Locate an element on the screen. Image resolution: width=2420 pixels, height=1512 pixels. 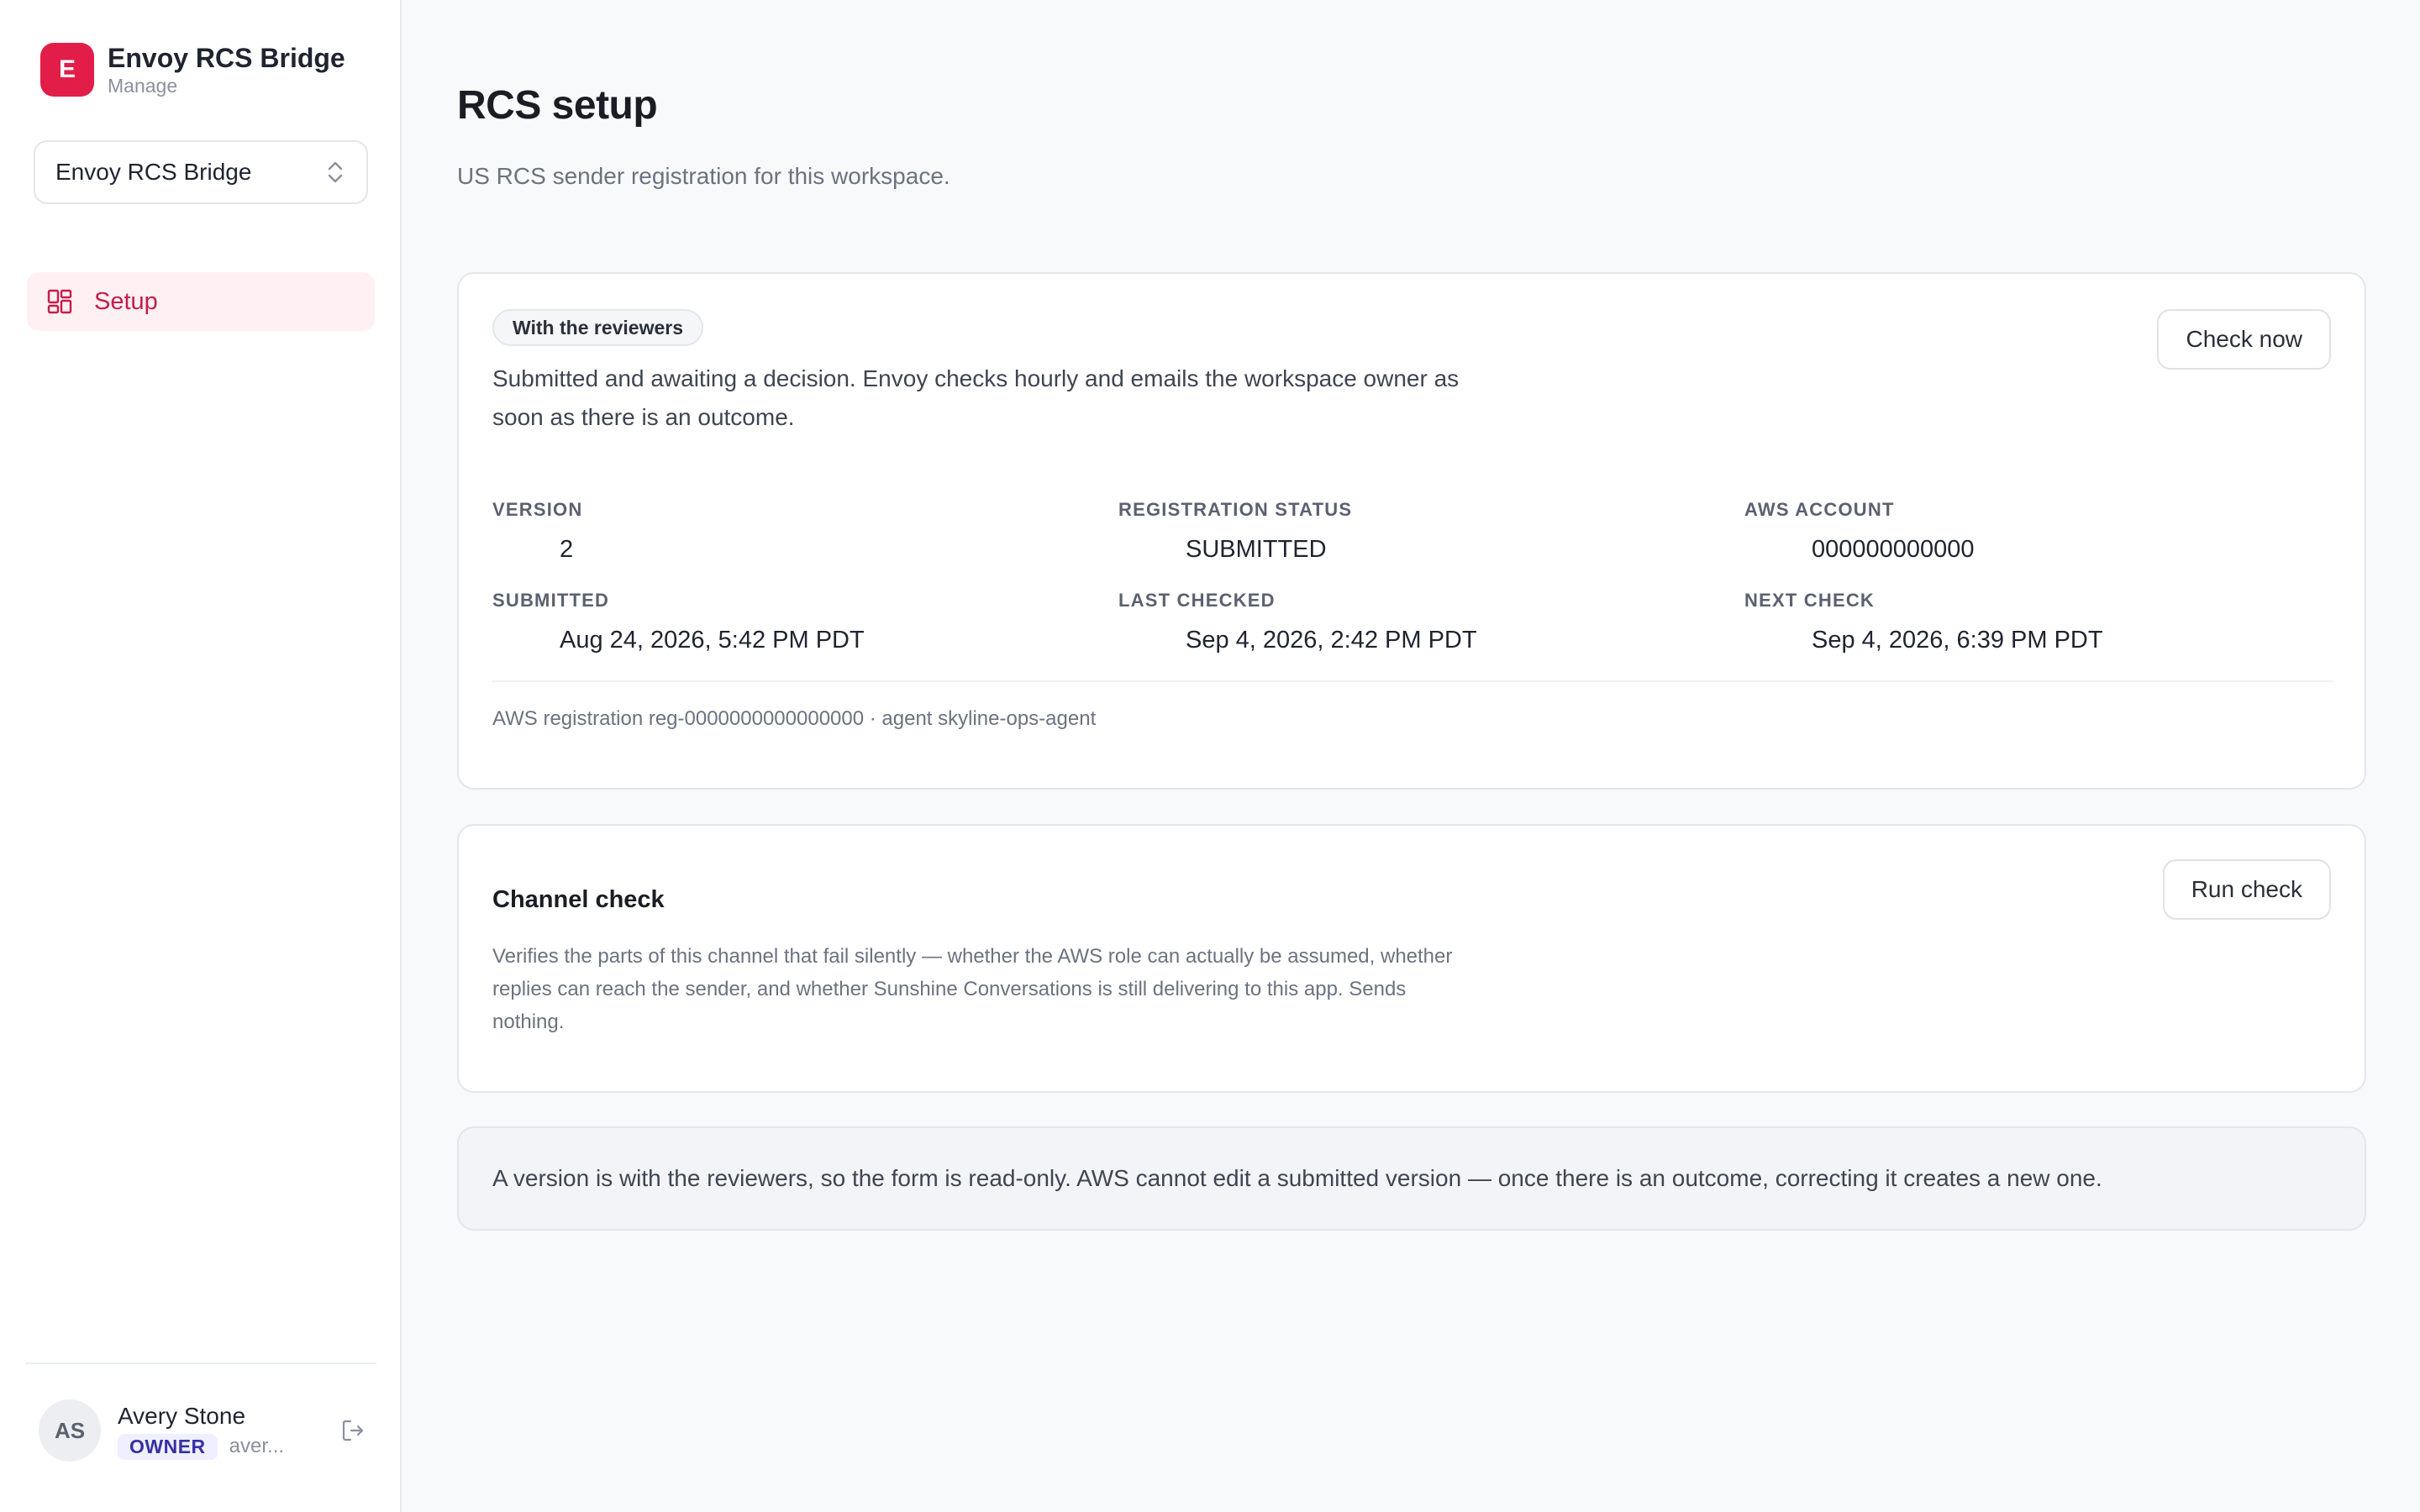
role-badge: OWNER is located at coordinates (168, 1446).